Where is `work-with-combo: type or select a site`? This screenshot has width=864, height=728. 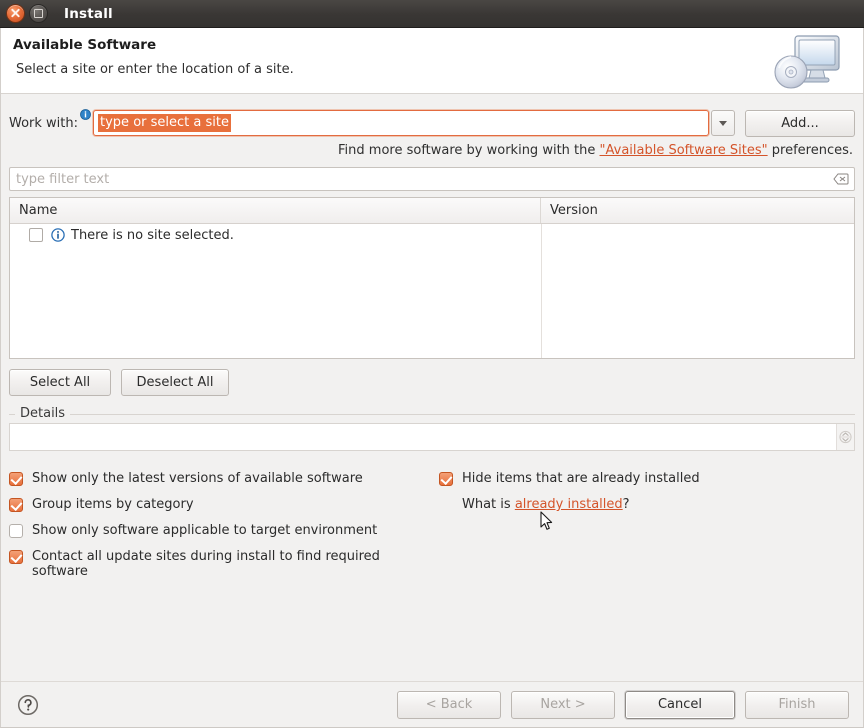 work-with-combo: type or select a site is located at coordinates (401, 123).